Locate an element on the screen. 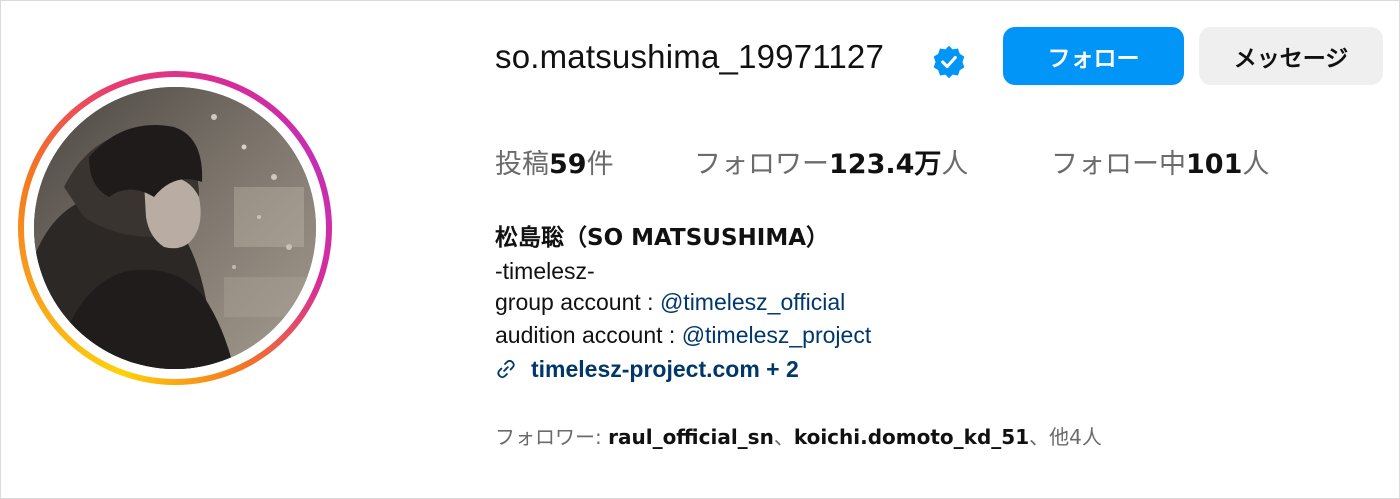  mutual-follower-1: raul_official_sn is located at coordinates (691, 437).